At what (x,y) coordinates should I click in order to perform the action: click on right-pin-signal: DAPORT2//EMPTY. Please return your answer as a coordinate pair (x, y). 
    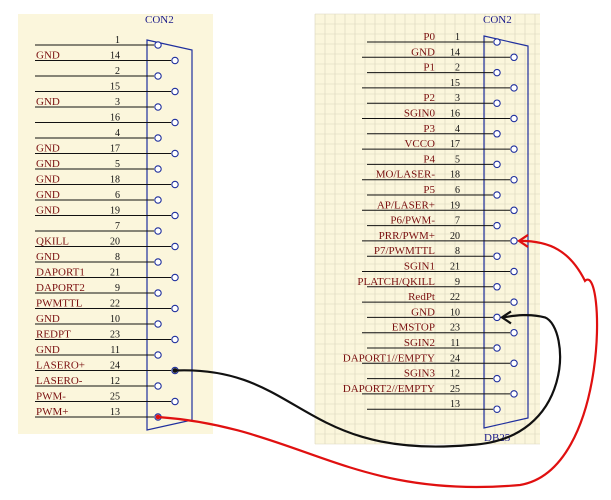
    Looking at the image, I should click on (389, 389).